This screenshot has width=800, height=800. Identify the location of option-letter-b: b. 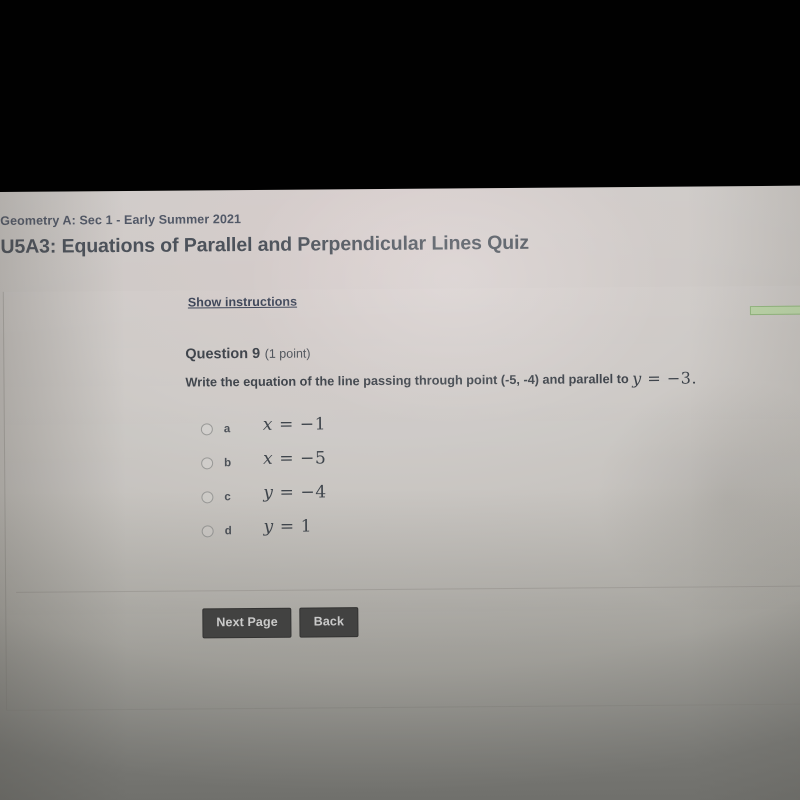
(228, 463).